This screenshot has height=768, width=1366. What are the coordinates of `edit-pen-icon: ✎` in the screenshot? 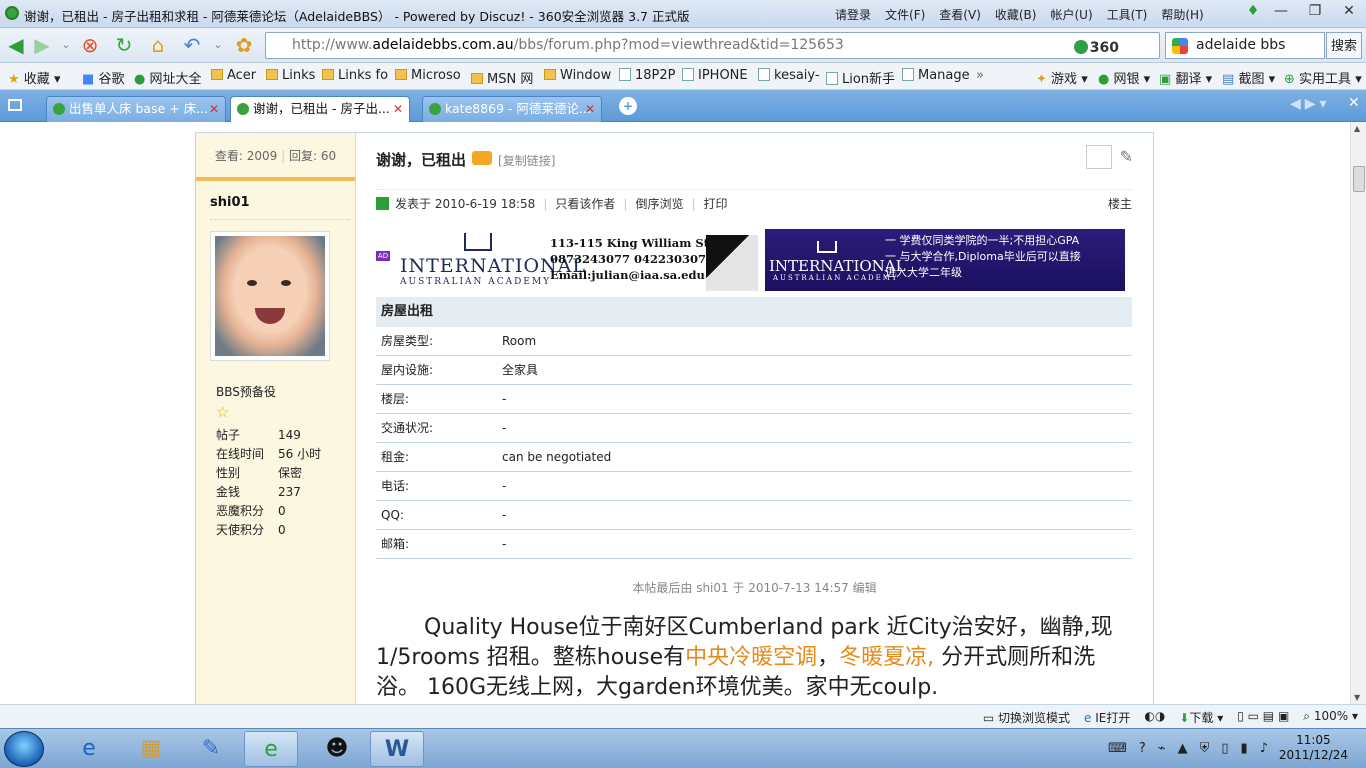 It's located at (1126, 157).